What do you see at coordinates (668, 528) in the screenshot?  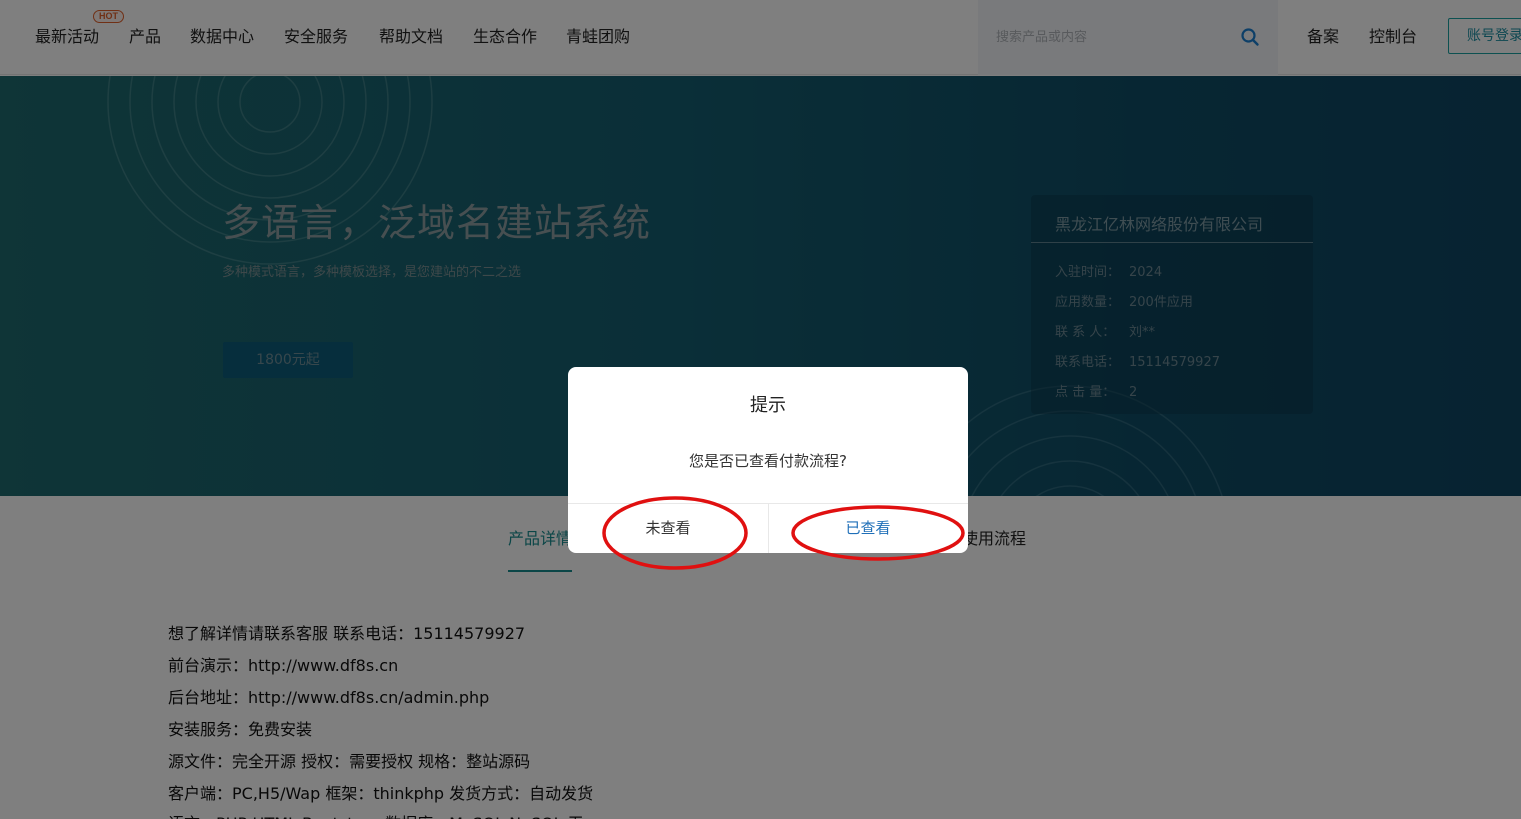 I see `not-viewed-button: 未查看` at bounding box center [668, 528].